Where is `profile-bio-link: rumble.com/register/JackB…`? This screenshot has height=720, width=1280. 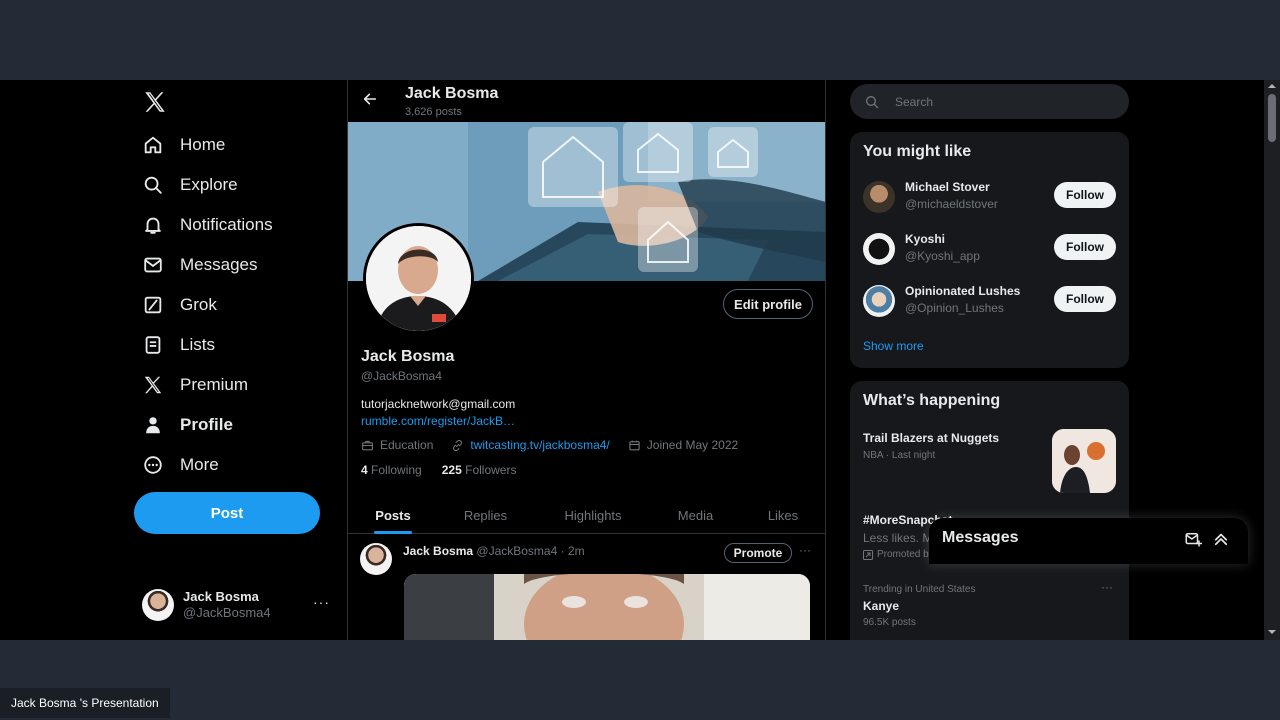 profile-bio-link: rumble.com/register/JackB… is located at coordinates (438, 421).